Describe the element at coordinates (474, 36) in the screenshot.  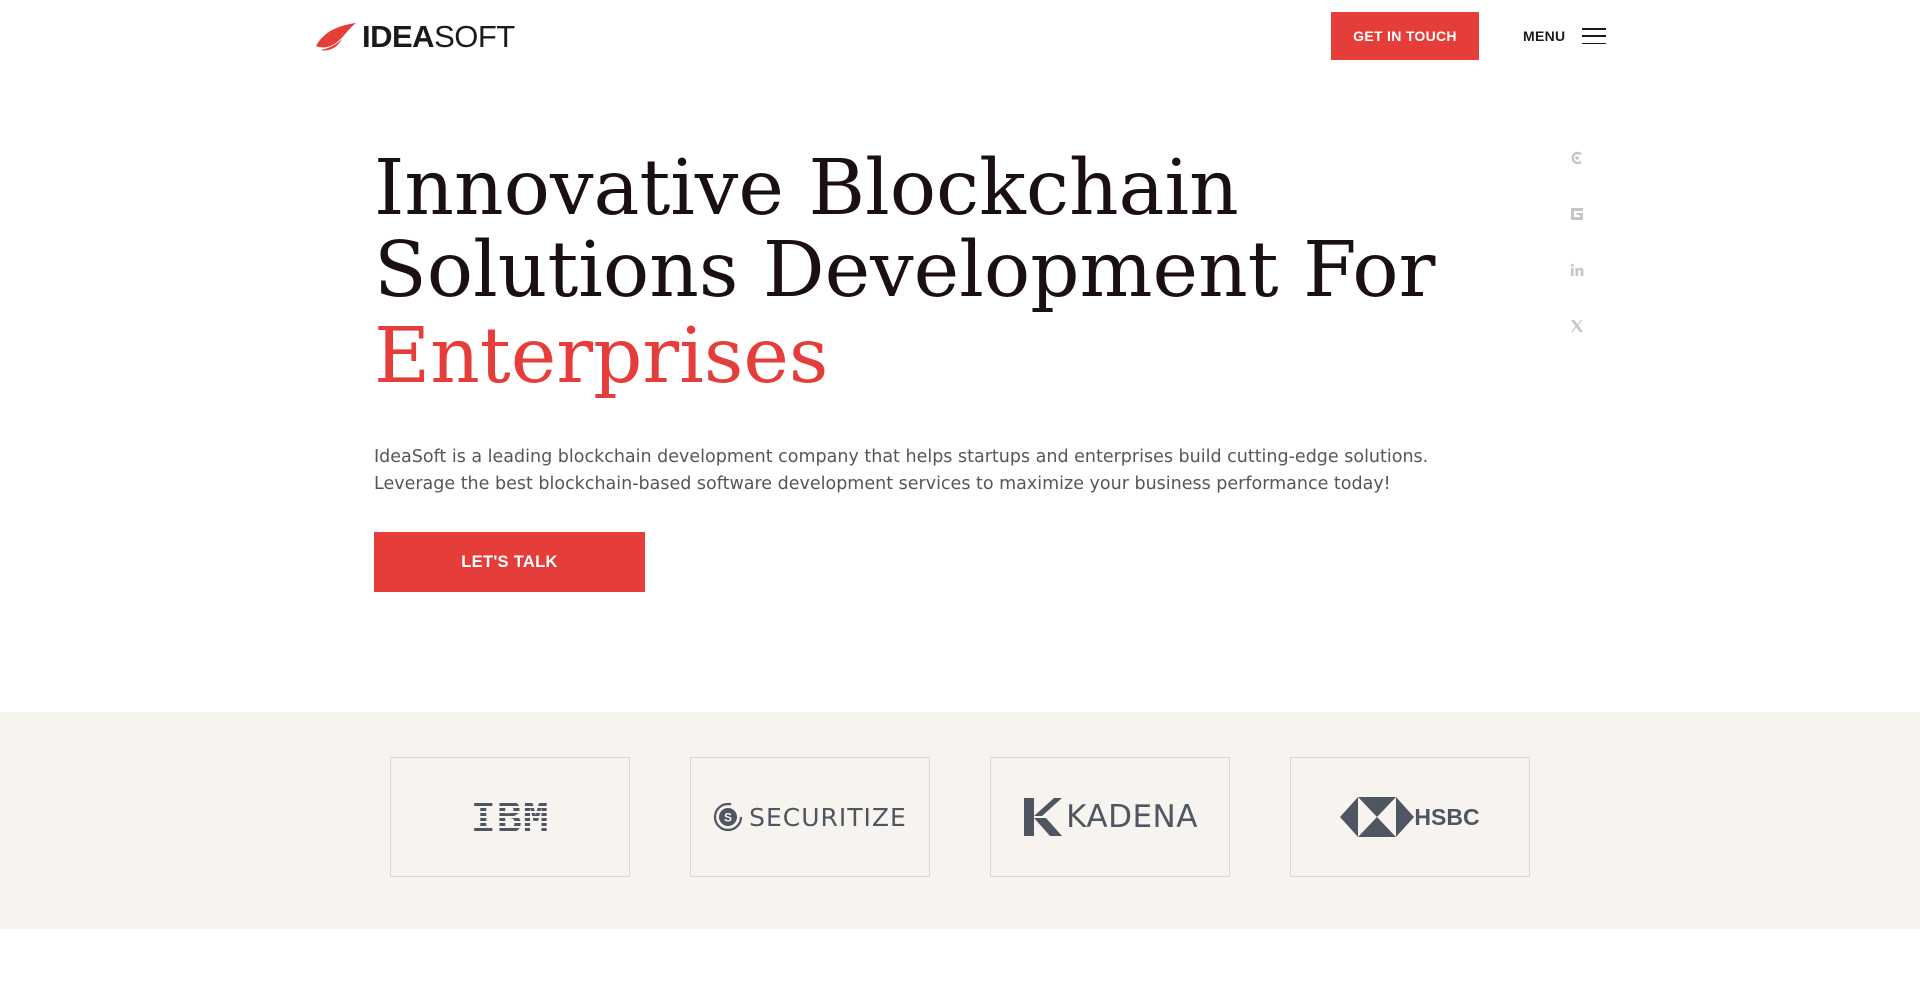
I see `logo-wordmark-light: SOFT` at that location.